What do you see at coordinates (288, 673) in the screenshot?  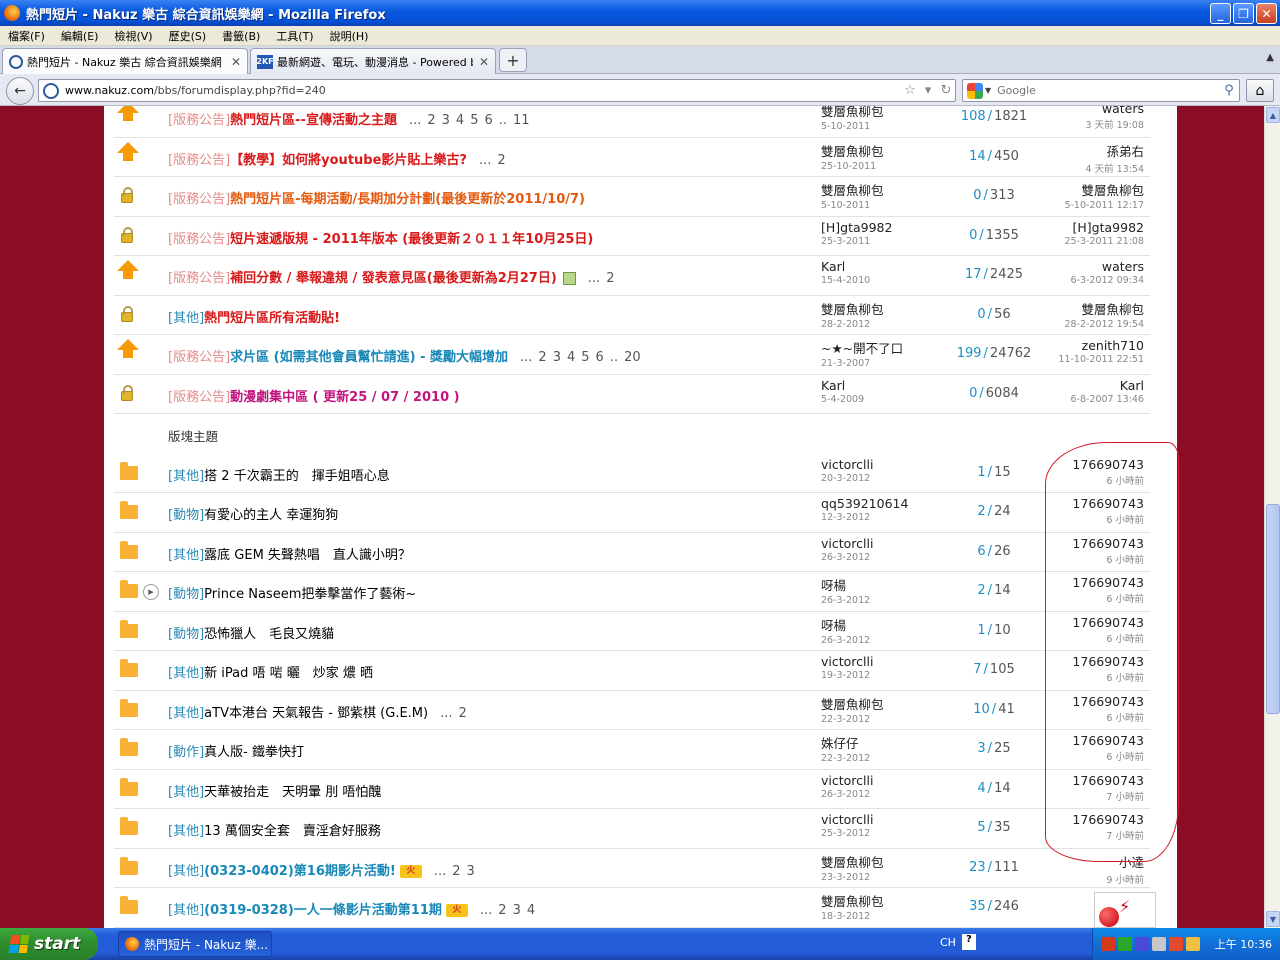 I see `thread-title-link: 新 iPad 唔 啱 曬 炒家 燶 晒` at bounding box center [288, 673].